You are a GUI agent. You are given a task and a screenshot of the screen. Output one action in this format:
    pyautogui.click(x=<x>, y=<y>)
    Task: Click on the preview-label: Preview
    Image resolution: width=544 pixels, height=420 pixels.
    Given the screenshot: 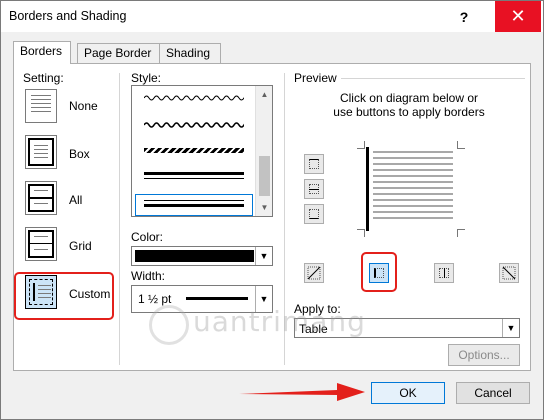 What is the action you would take?
    pyautogui.click(x=315, y=78)
    